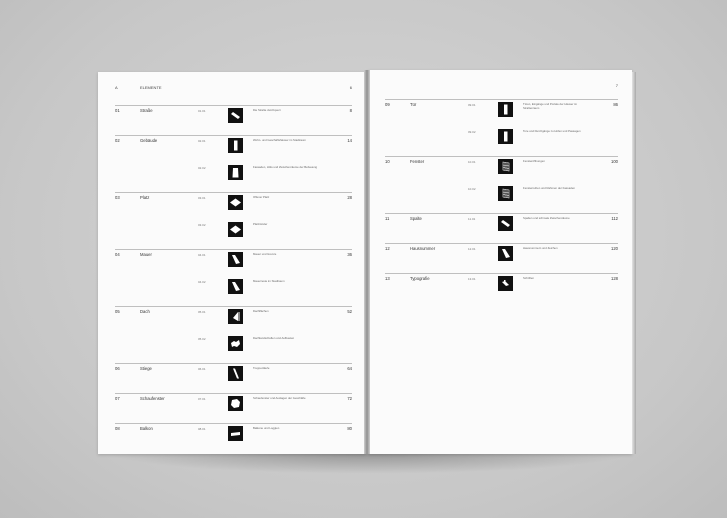 The width and height of the screenshot is (727, 518). Describe the element at coordinates (202, 398) in the screenshot. I see `subentry-code: 07.01` at that location.